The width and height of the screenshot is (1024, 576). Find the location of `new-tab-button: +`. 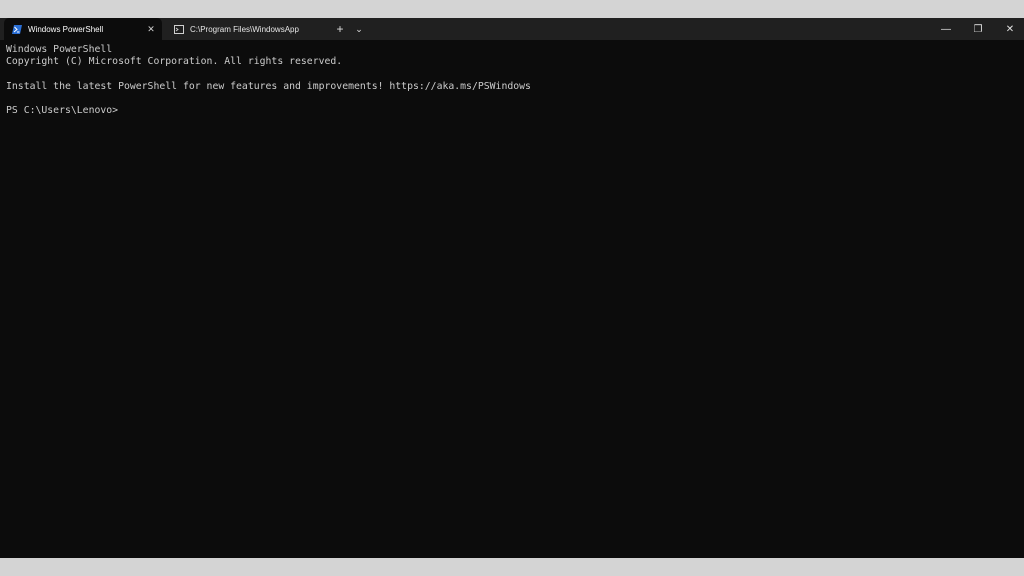

new-tab-button: + is located at coordinates (340, 29).